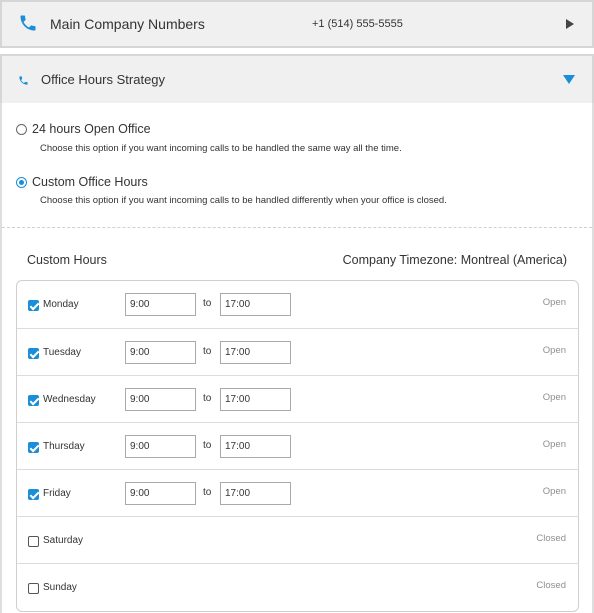 This screenshot has width=594, height=613. I want to click on option-24-hours: 24 hours Open Office, so click(83, 129).